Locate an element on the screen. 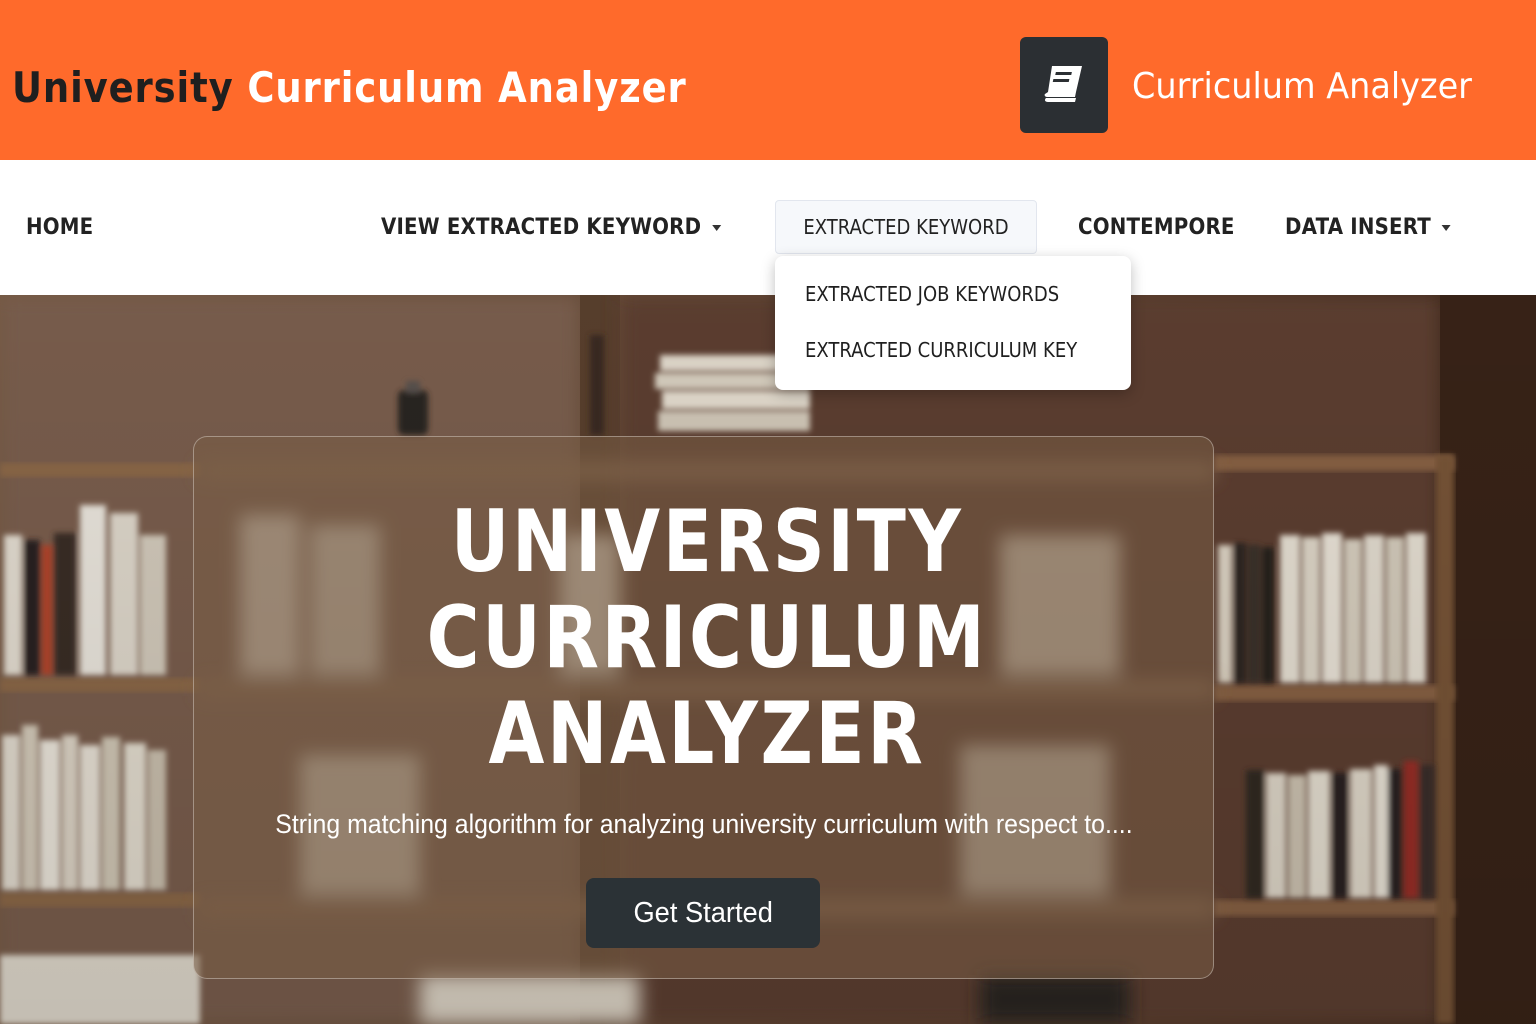 The width and height of the screenshot is (1536, 1024). book-icon is located at coordinates (1064, 85).